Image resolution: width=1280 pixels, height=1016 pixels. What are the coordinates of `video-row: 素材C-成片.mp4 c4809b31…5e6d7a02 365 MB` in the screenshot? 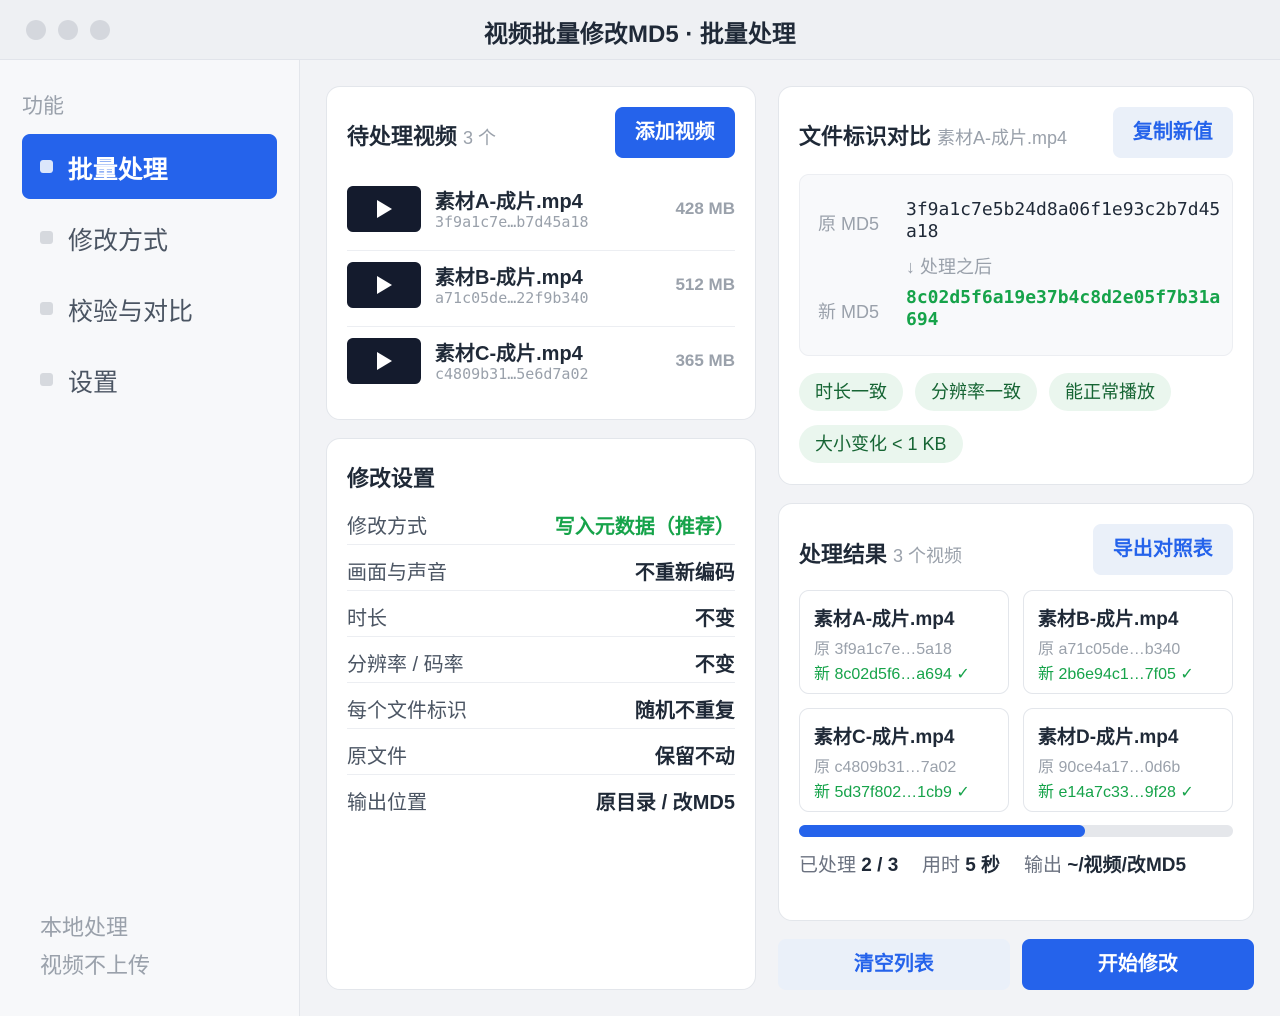 It's located at (541, 365).